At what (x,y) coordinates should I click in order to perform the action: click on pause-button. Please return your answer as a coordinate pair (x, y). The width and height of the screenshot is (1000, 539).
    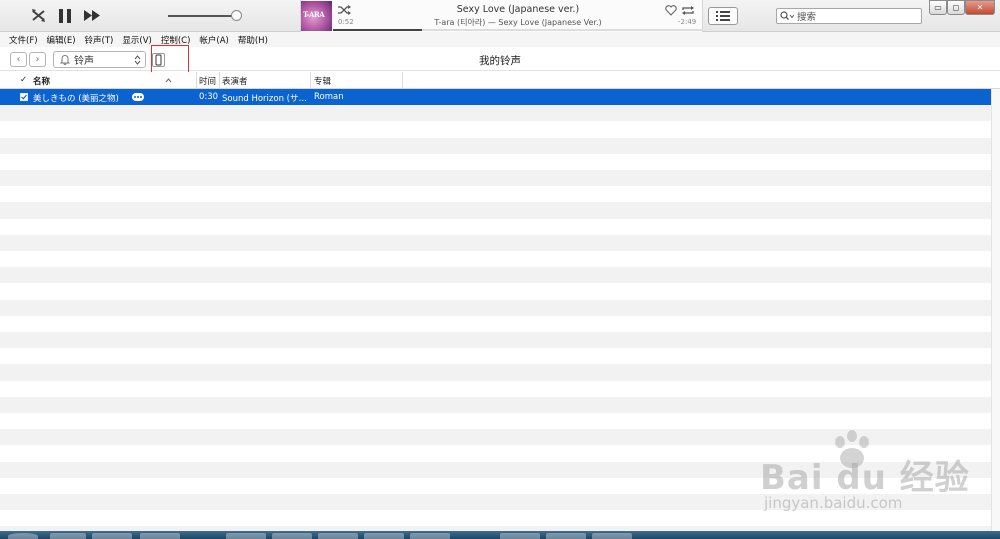
    Looking at the image, I should click on (64, 15).